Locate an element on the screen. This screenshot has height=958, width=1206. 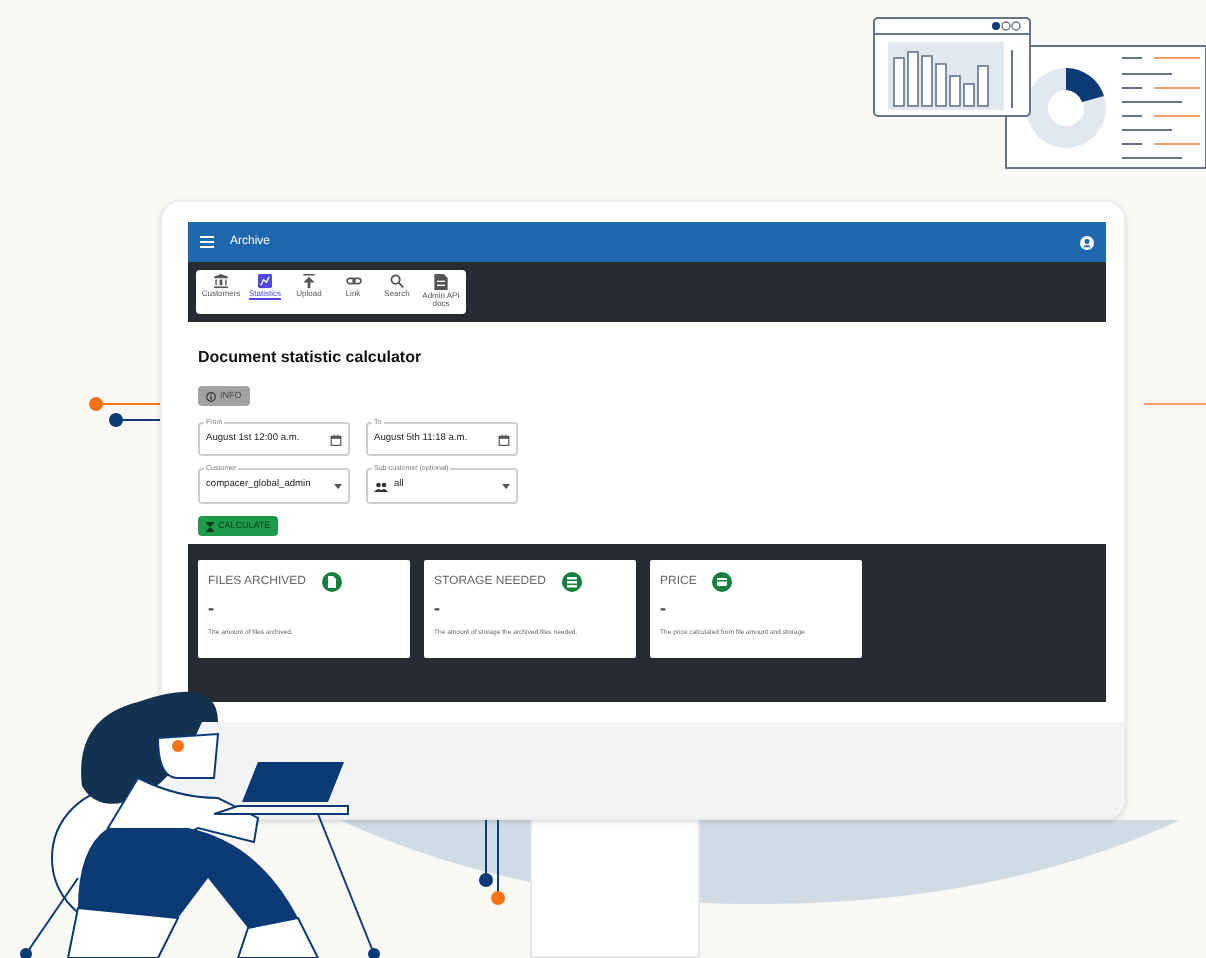
menu-icon is located at coordinates (207, 242).